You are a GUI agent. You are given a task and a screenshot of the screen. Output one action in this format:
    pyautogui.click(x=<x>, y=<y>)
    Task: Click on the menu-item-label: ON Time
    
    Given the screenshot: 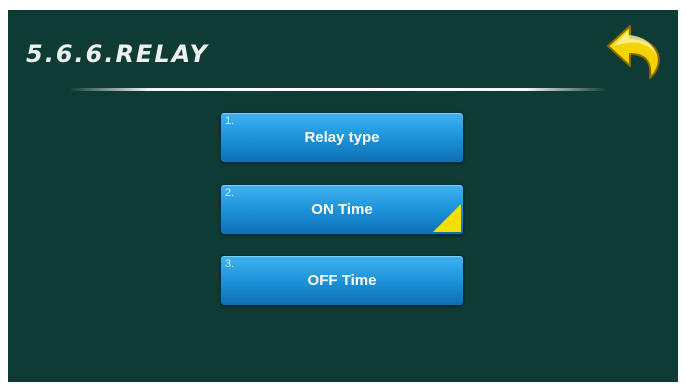 What is the action you would take?
    pyautogui.click(x=342, y=209)
    